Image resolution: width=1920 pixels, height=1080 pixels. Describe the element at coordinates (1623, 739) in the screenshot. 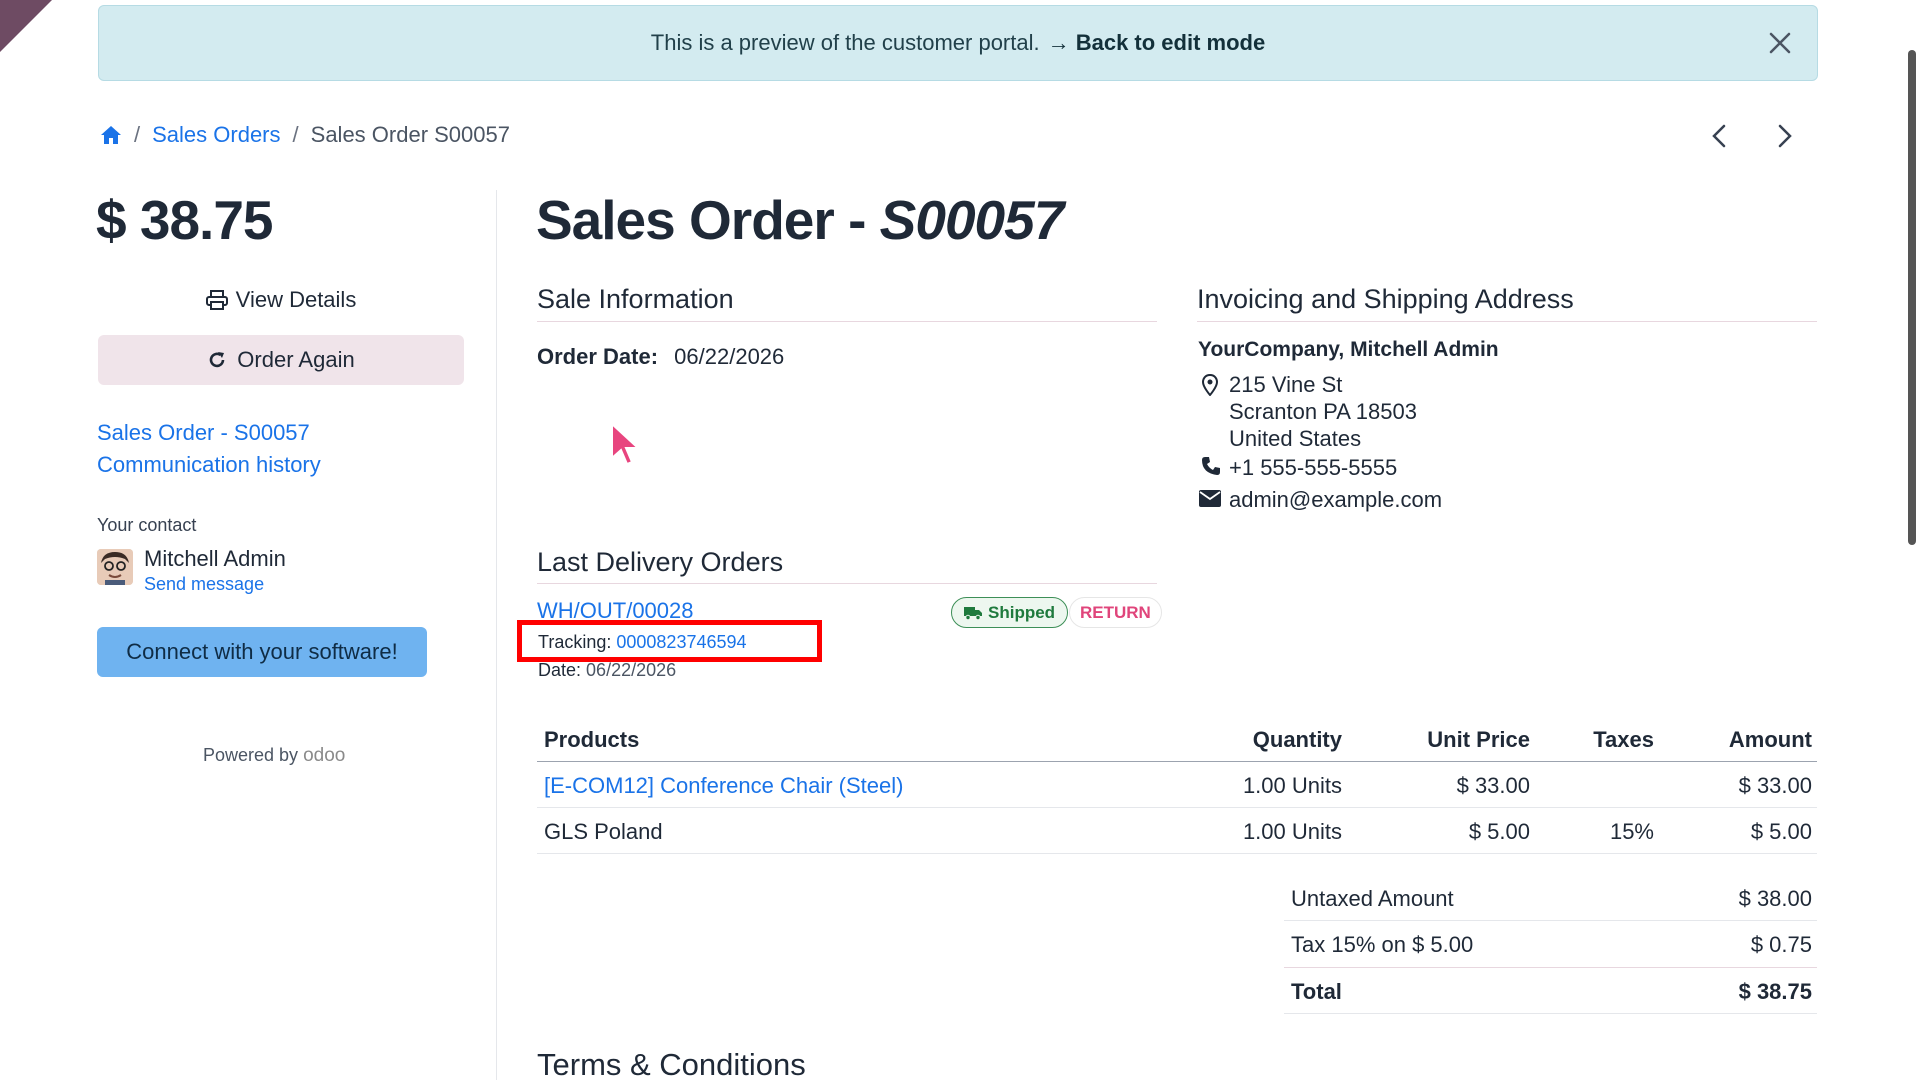

I see `column-header-taxes: Taxes` at that location.